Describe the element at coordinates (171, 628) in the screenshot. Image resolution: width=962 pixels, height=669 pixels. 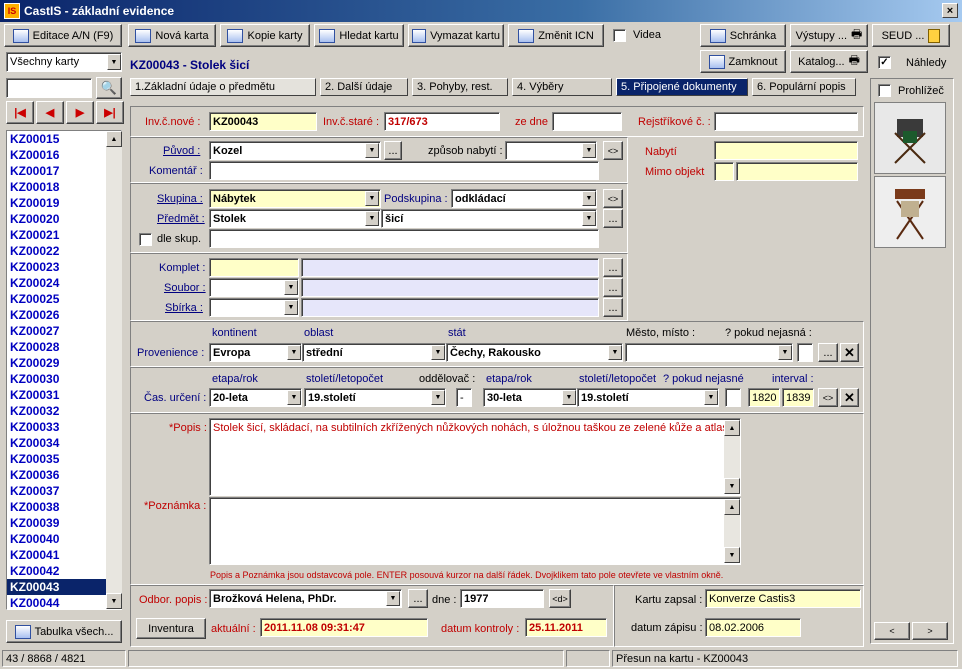
I see `inventory-button: Inventura` at that location.